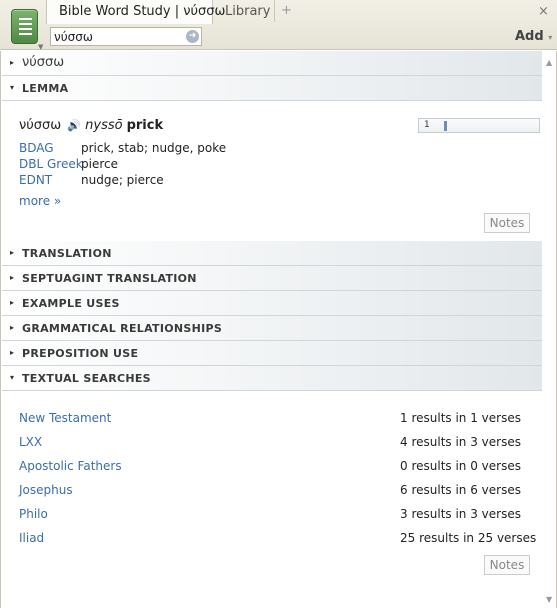 The height and width of the screenshot is (608, 557). Describe the element at coordinates (33, 514) in the screenshot. I see `corpus-link: Philo` at that location.